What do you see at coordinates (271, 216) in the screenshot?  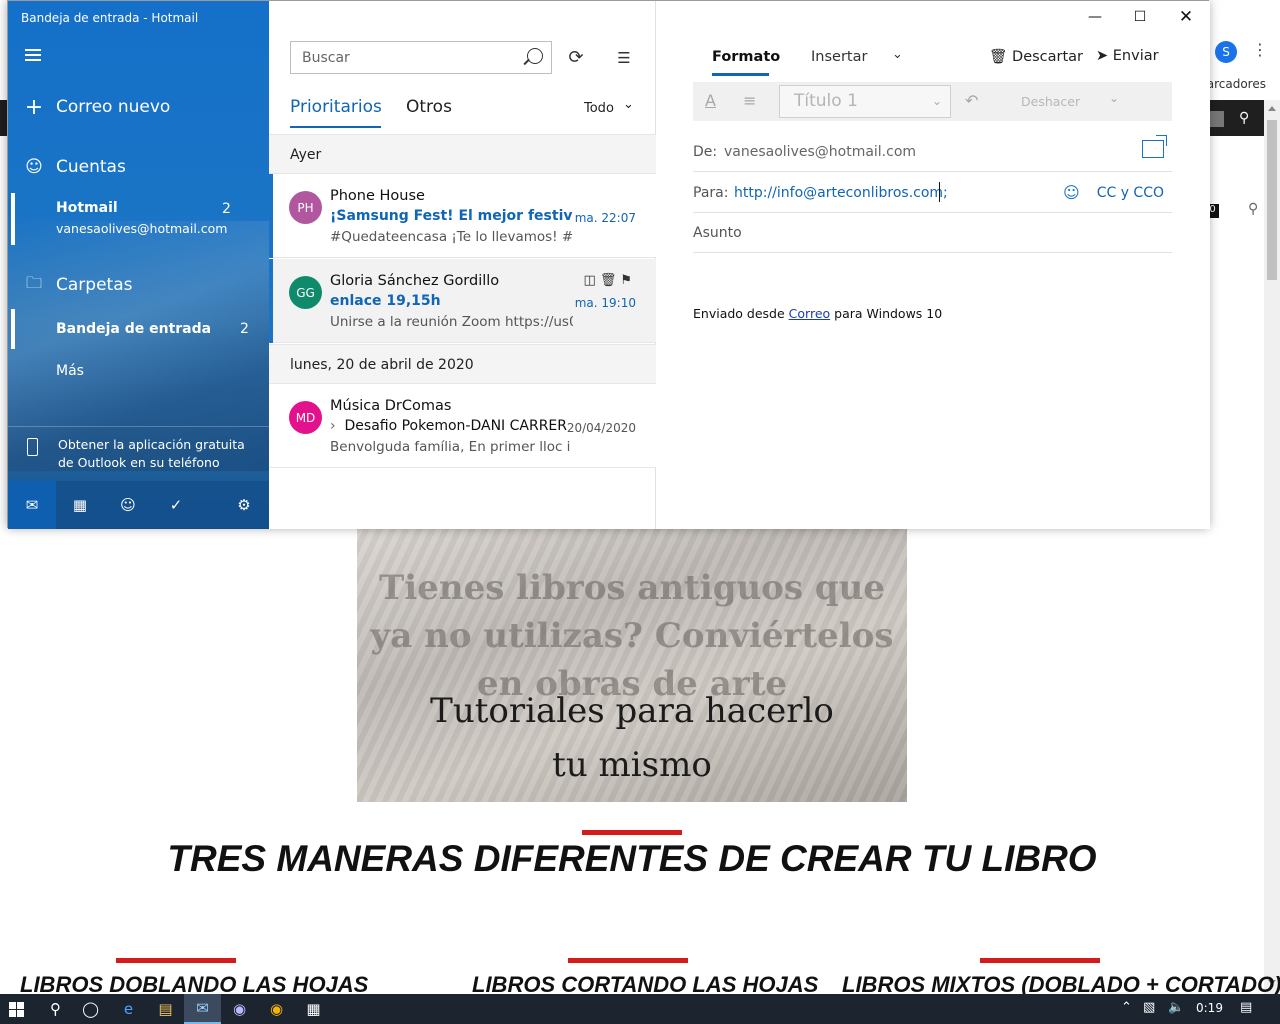 I see `unread-indicator` at bounding box center [271, 216].